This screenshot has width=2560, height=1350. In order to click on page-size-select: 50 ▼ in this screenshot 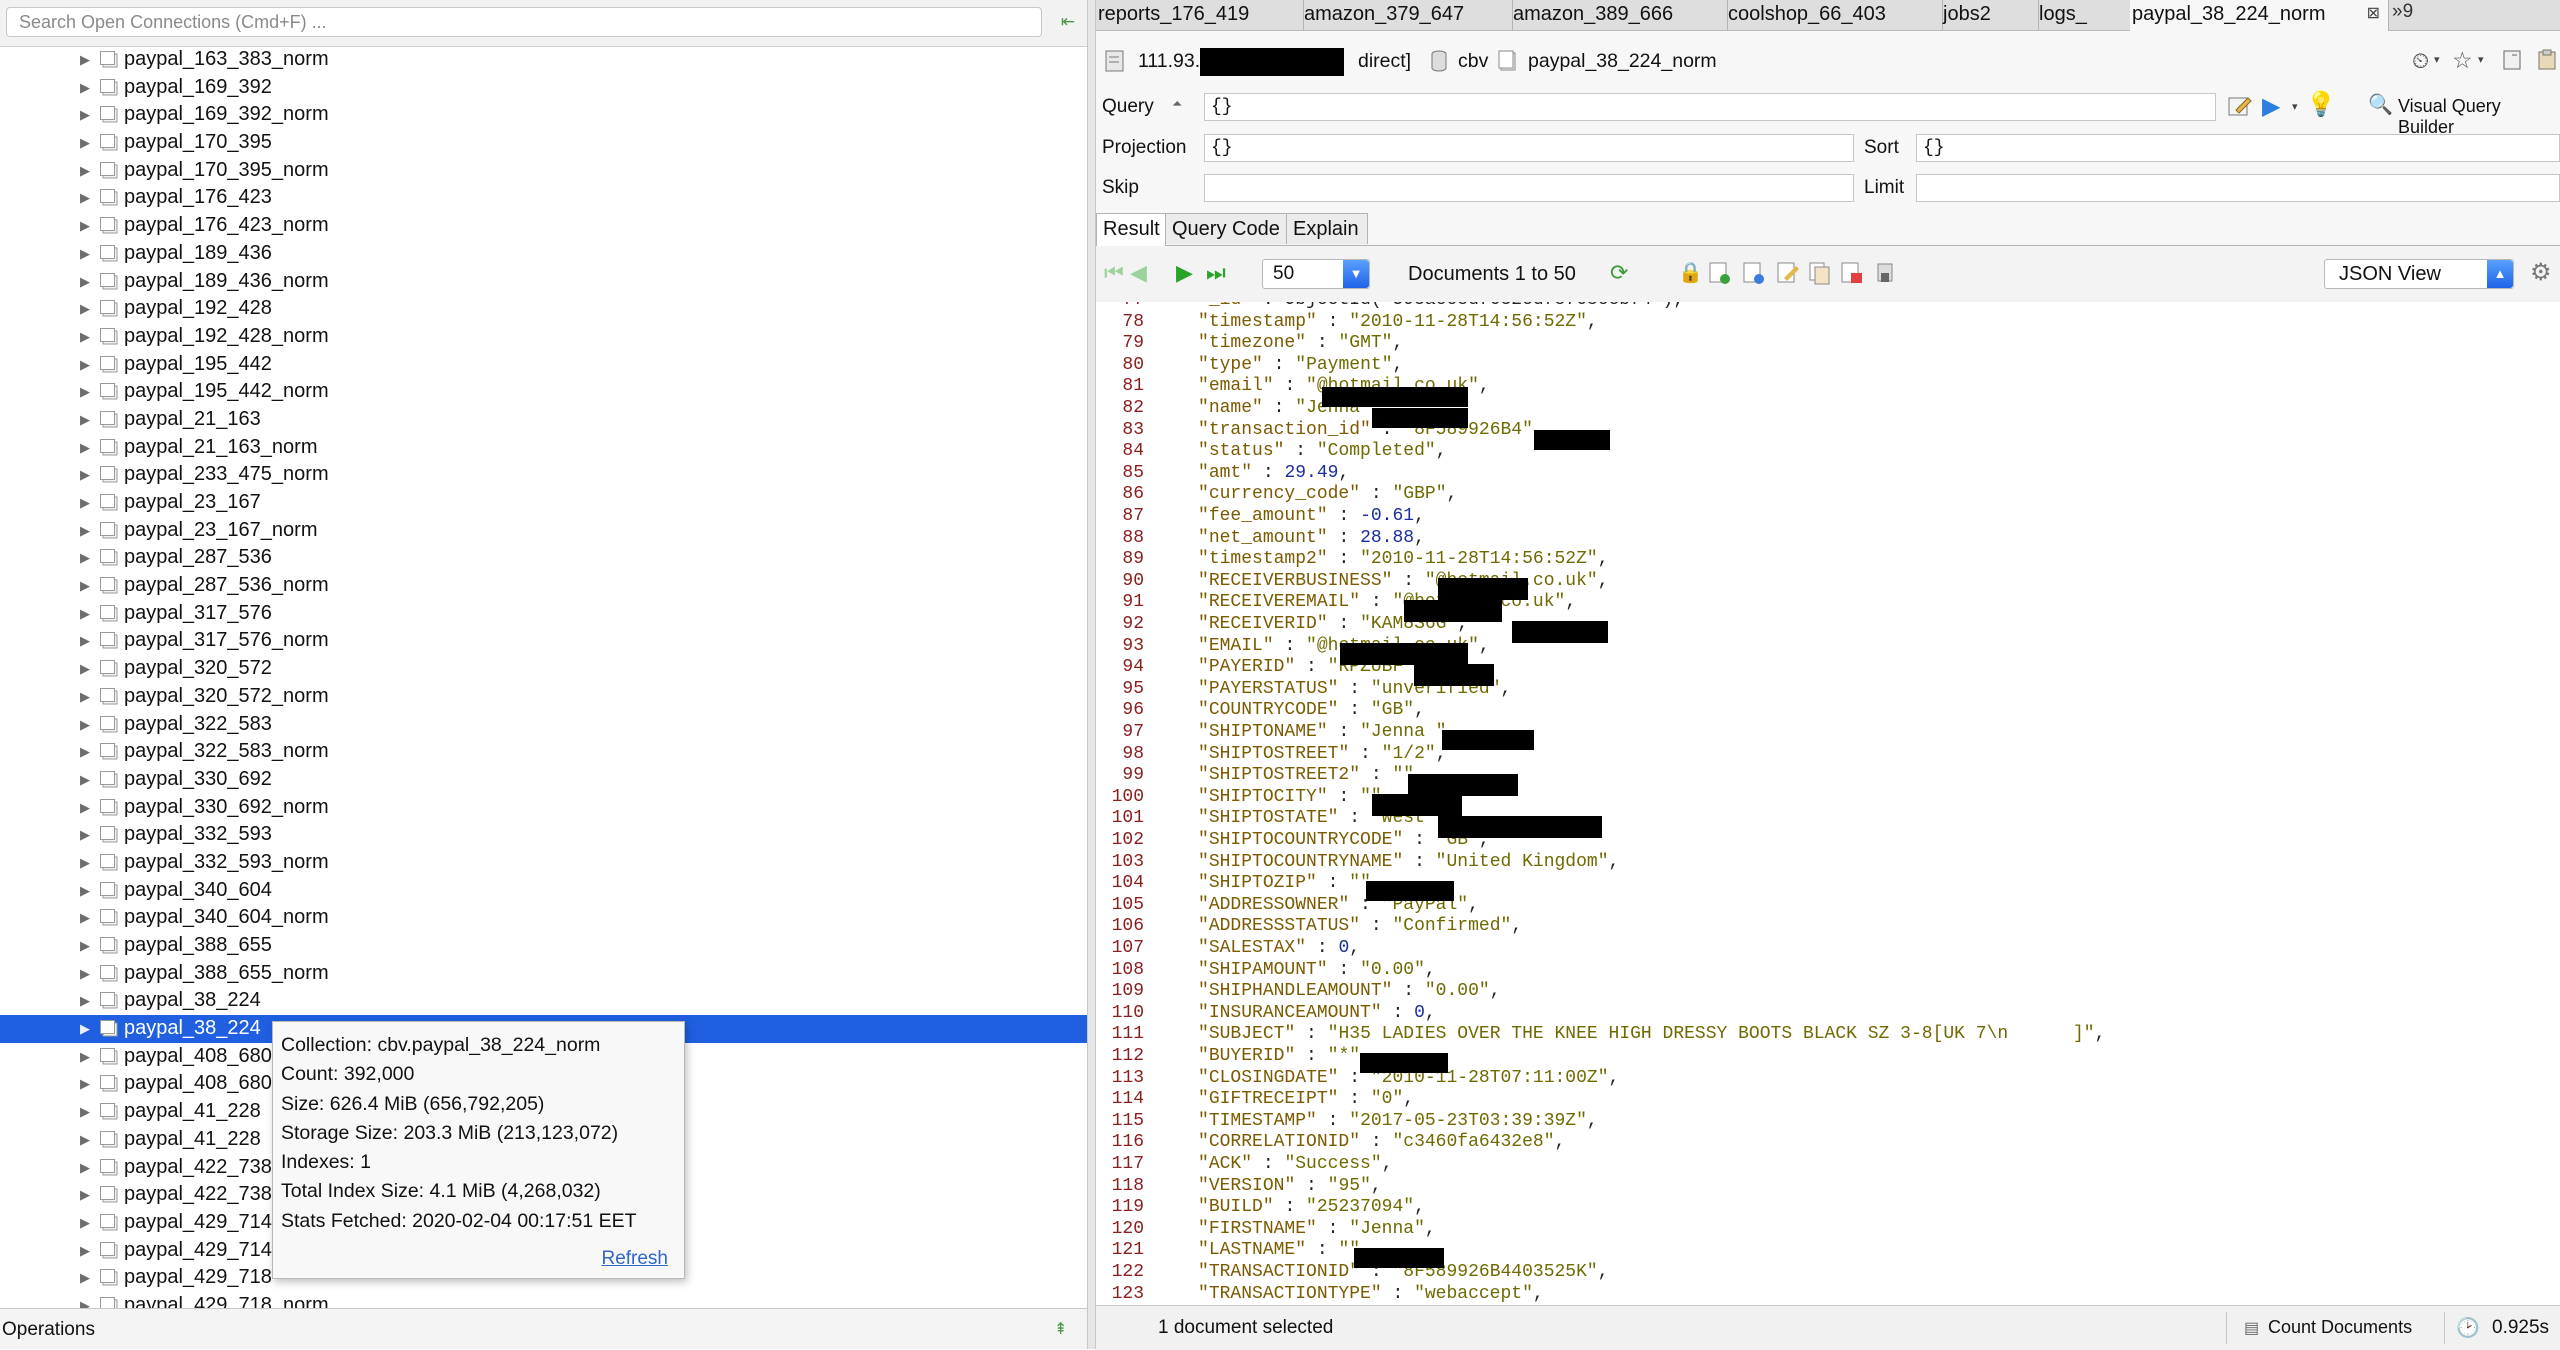, I will do `click(1316, 274)`.